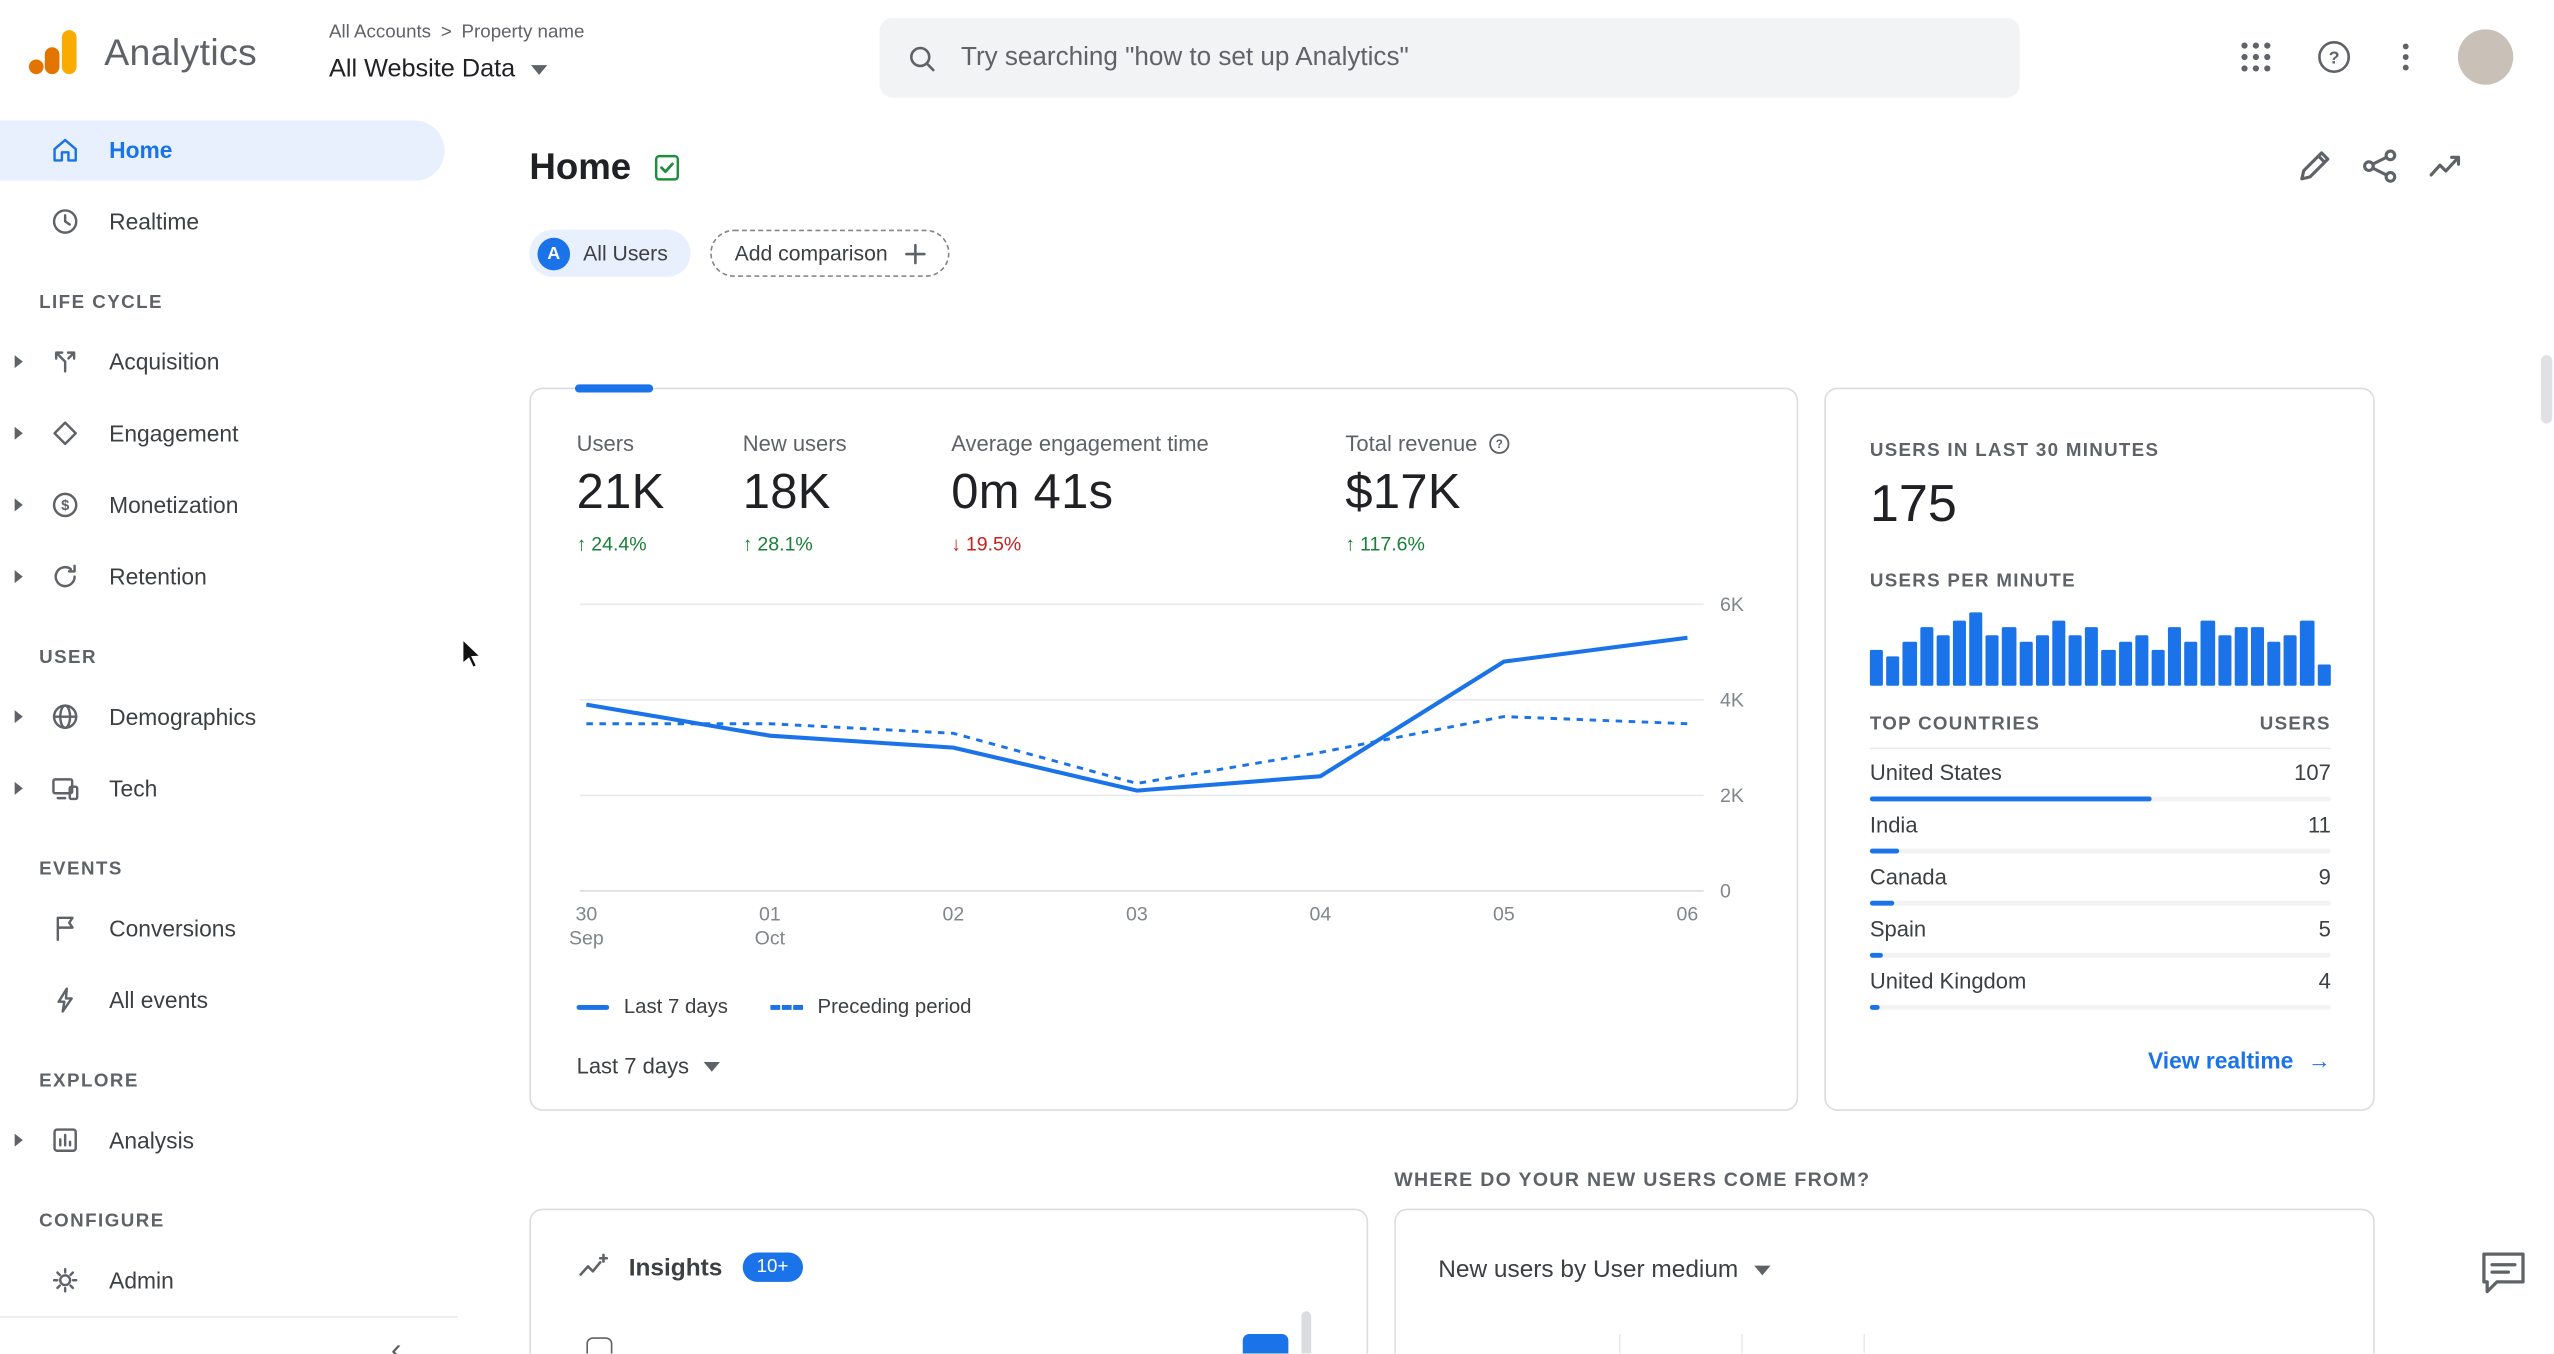 Image resolution: width=2554 pixels, height=1354 pixels. Describe the element at coordinates (1732, 700) in the screenshot. I see `y-axis-tick-label: 4K` at that location.